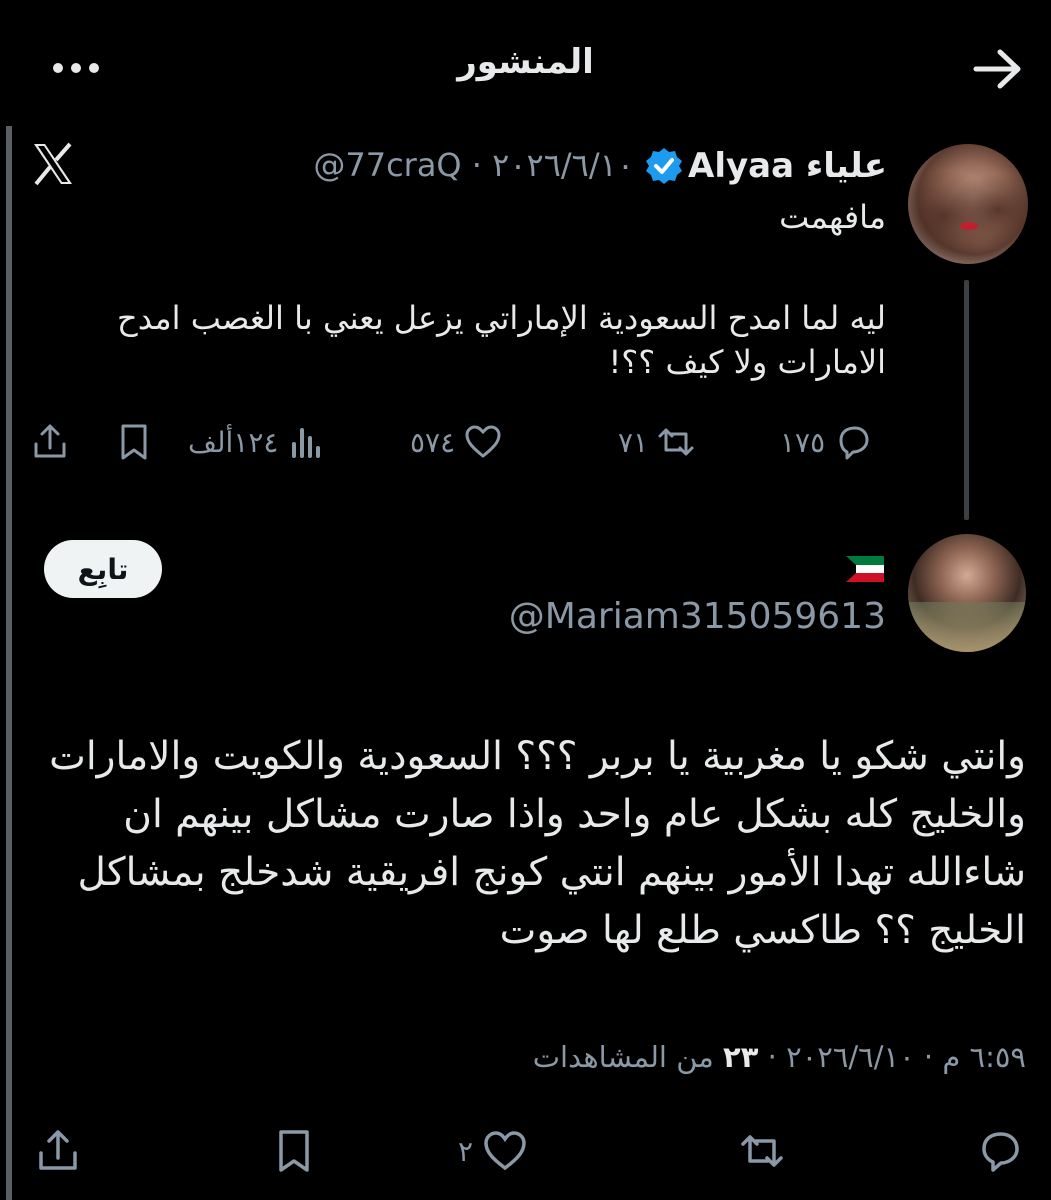  I want to click on like-button: ٥٧٤, so click(456, 442).